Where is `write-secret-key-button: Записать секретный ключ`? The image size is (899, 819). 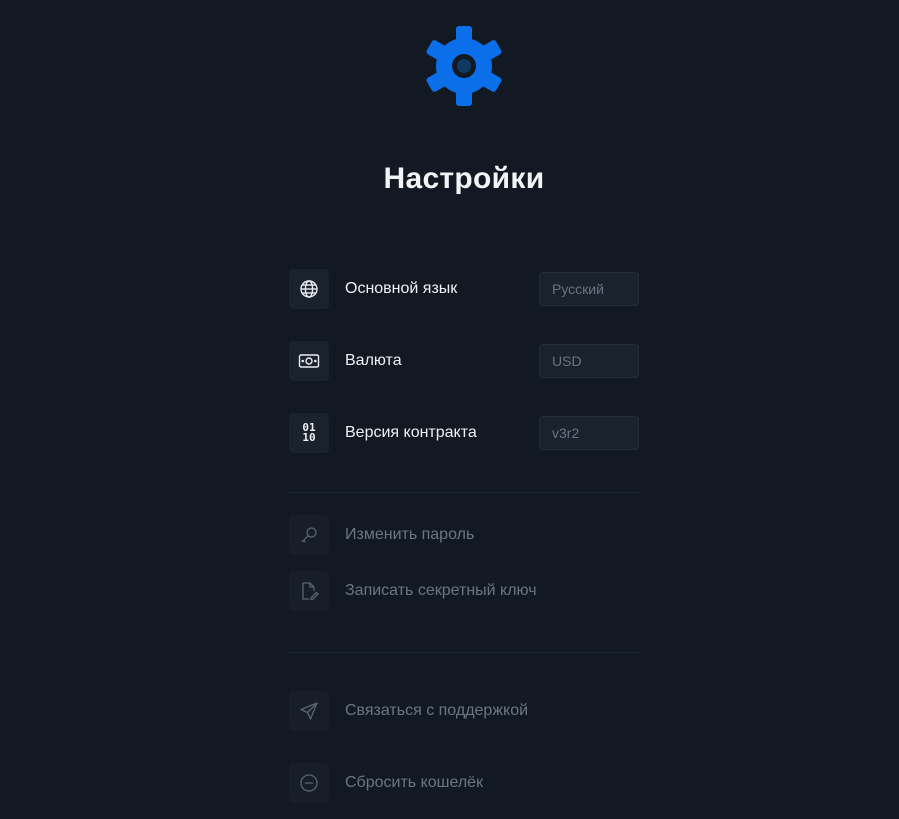 write-secret-key-button: Записать секретный ключ is located at coordinates (464, 591).